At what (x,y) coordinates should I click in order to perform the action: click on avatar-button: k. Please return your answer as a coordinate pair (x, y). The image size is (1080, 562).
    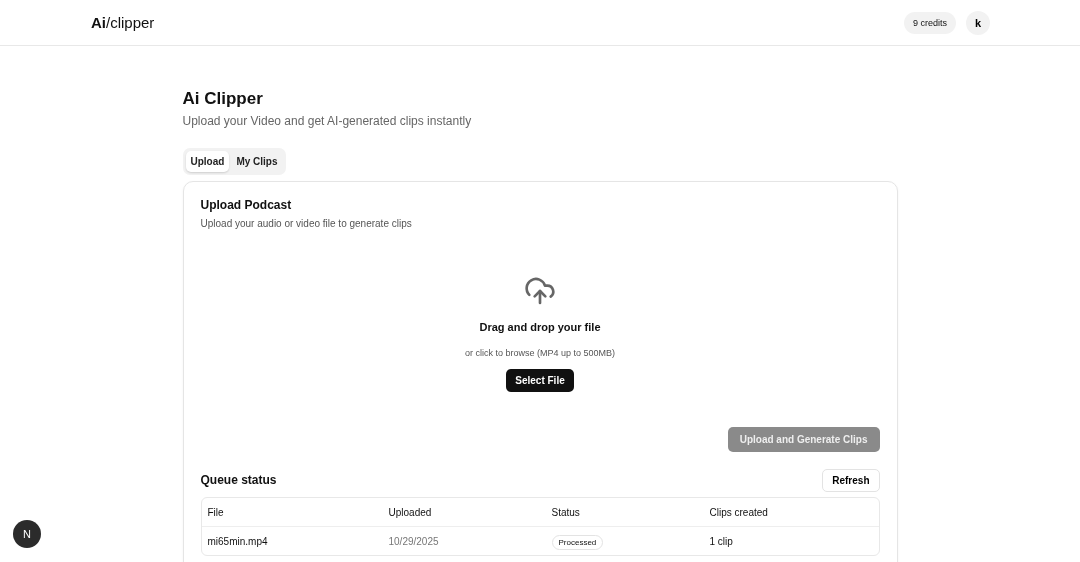
    Looking at the image, I should click on (978, 22).